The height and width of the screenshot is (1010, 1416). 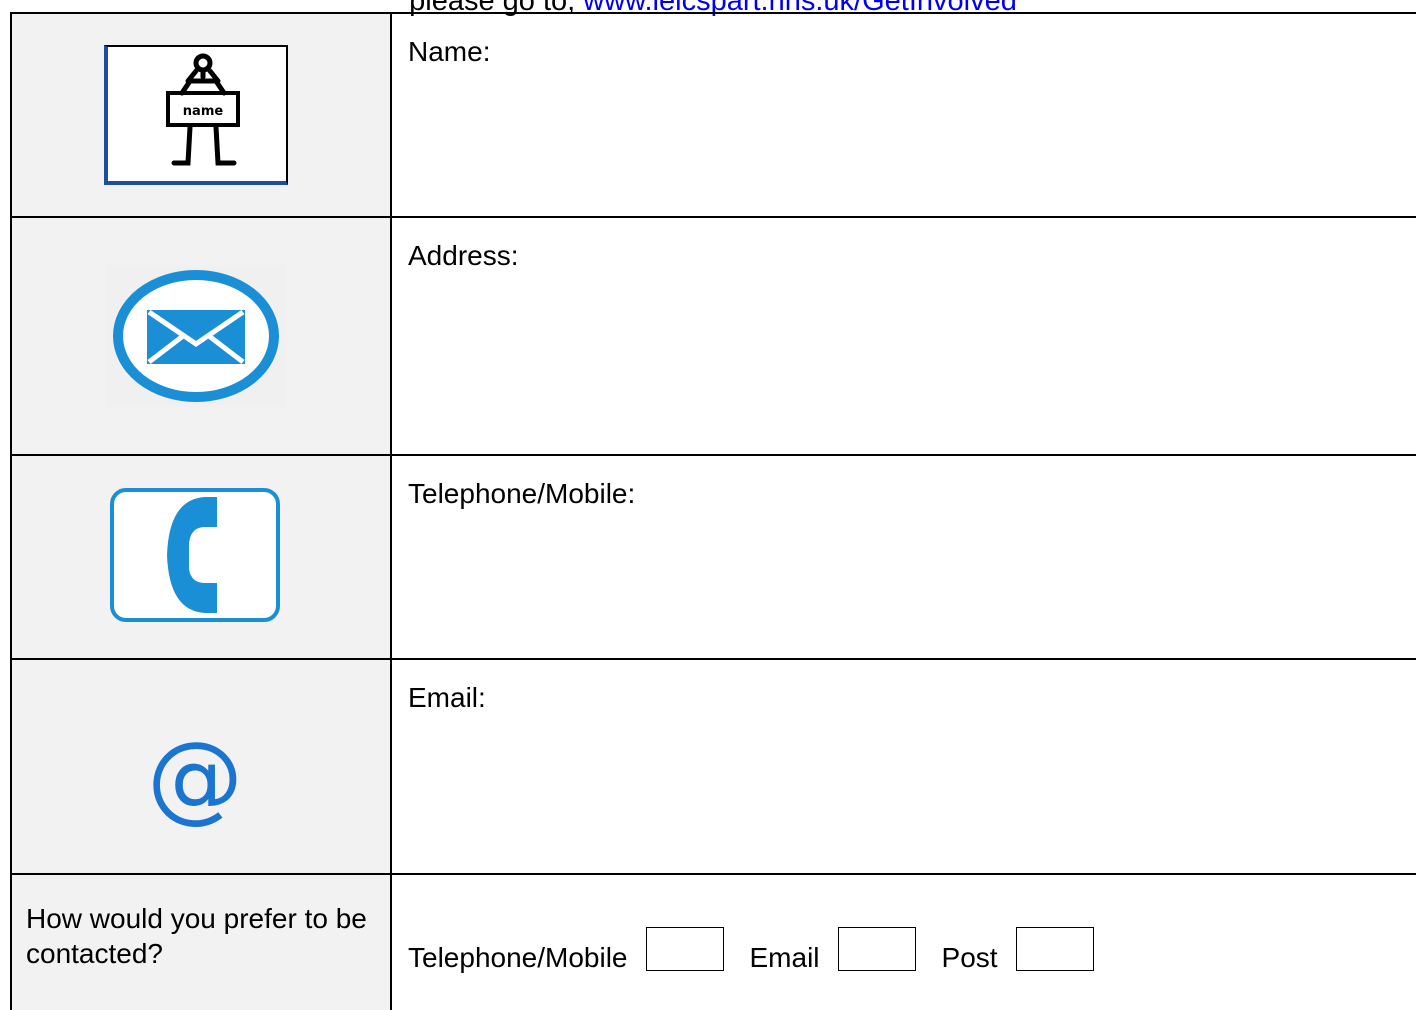 I want to click on telephone-label: Telephone/Mobile:, so click(x=522, y=493).